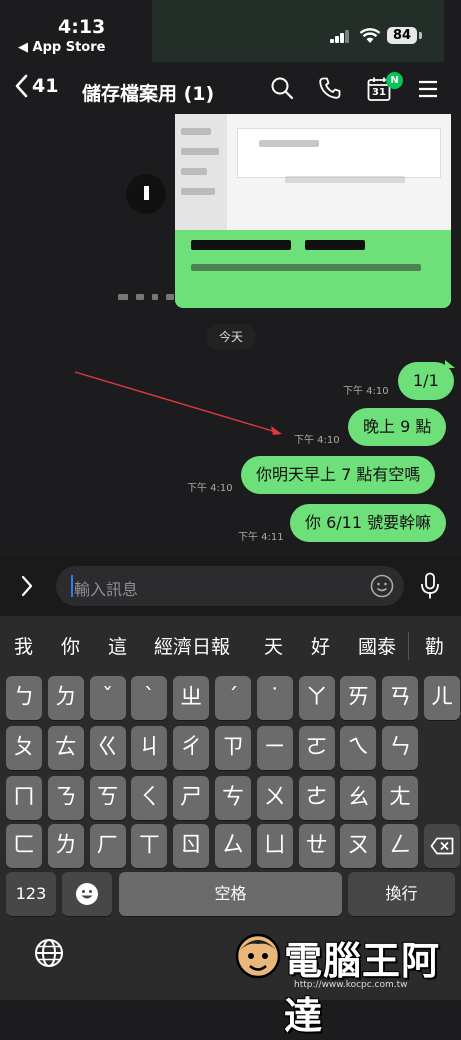 The height and width of the screenshot is (1040, 461). What do you see at coordinates (49, 953) in the screenshot?
I see `globe-icon` at bounding box center [49, 953].